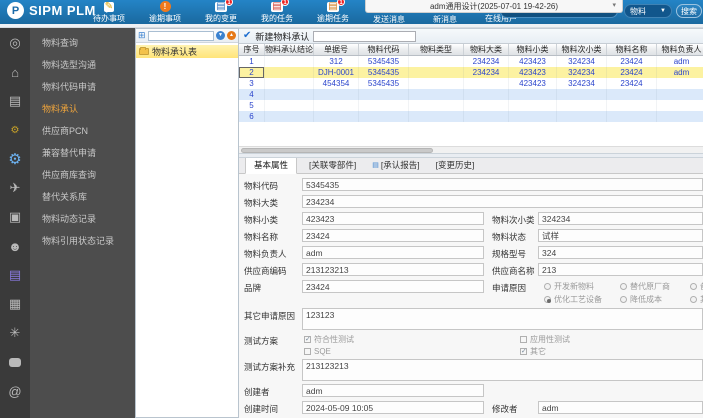  What do you see at coordinates (471, 105) in the screenshot?
I see `table-row: 5` at bounding box center [471, 105].